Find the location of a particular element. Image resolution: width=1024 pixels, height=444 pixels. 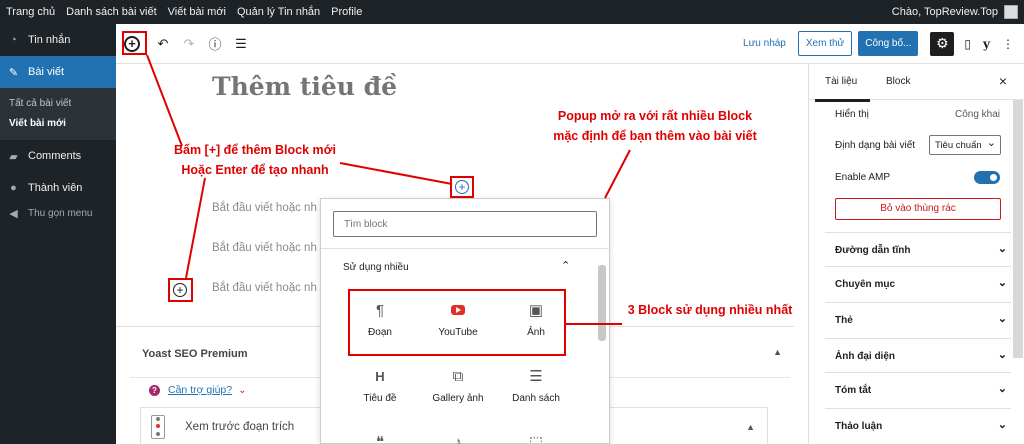

move-to-trash-button: Bỏ vào thùng rác is located at coordinates (918, 209).